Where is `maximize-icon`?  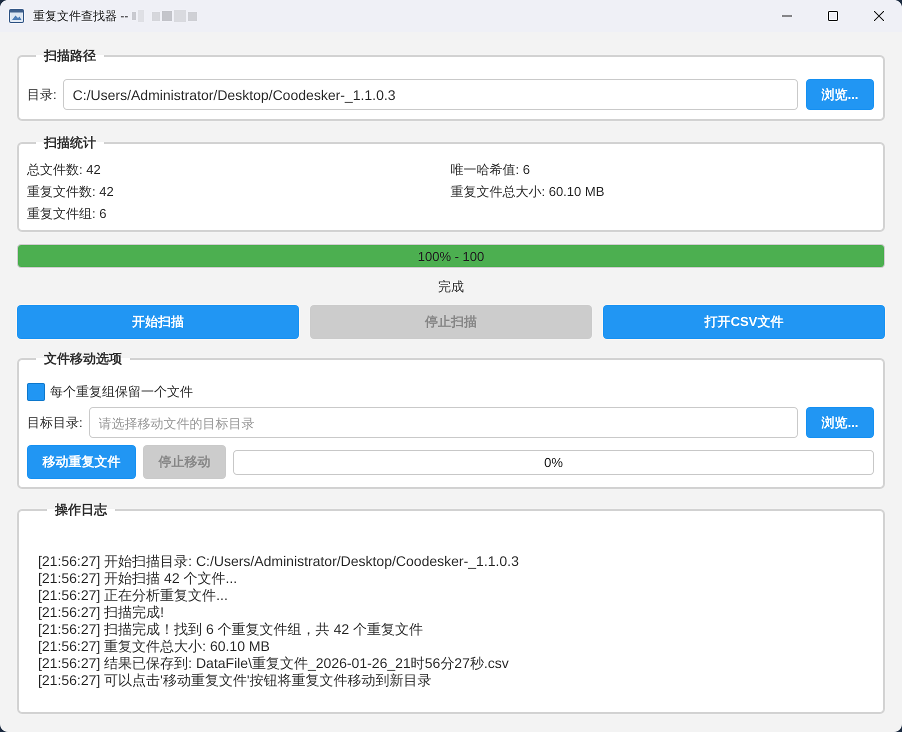
maximize-icon is located at coordinates (833, 16).